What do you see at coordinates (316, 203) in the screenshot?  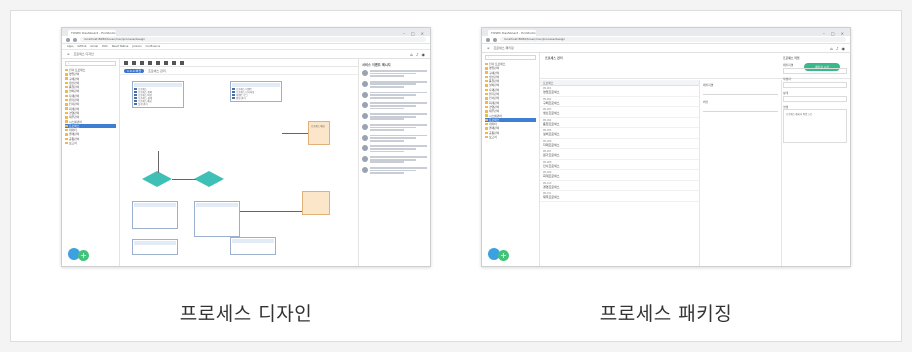 I see `process-box` at bounding box center [316, 203].